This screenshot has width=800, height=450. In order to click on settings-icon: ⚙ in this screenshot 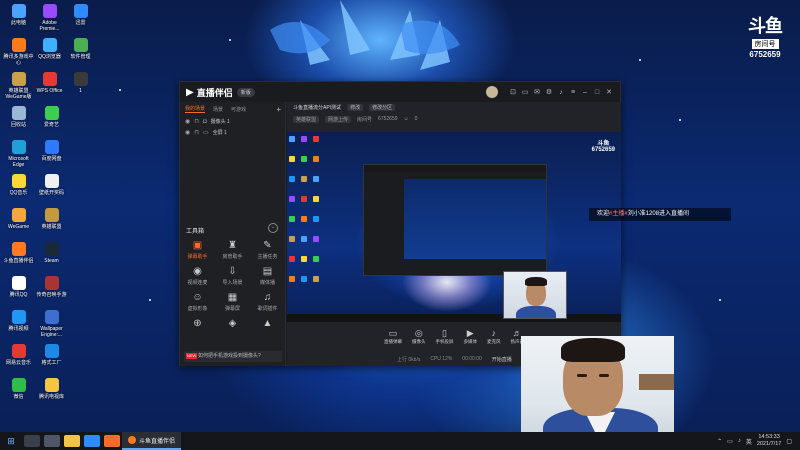, I will do `click(549, 92)`.